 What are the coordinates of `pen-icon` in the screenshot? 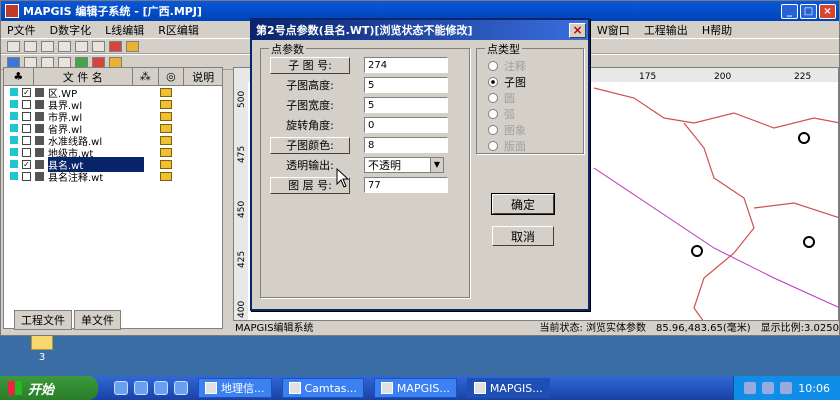 It's located at (13, 62).